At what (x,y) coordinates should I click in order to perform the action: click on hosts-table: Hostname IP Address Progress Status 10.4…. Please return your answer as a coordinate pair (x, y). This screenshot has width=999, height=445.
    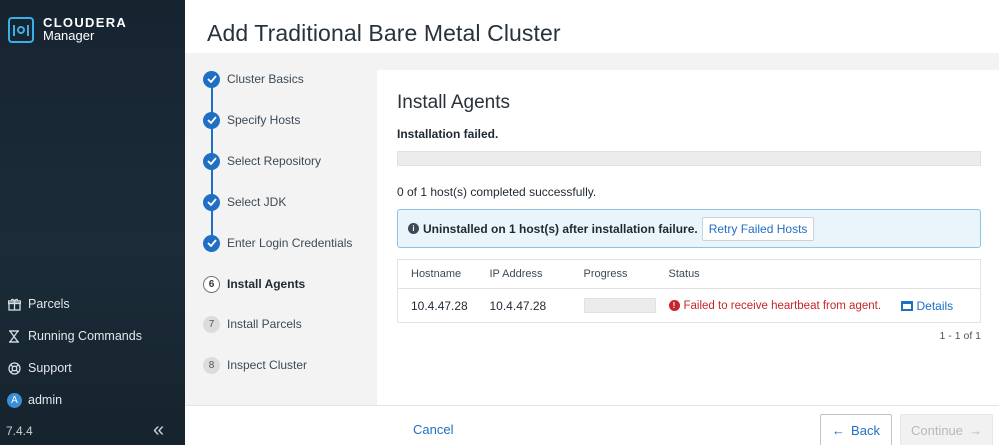
    Looking at the image, I should click on (689, 291).